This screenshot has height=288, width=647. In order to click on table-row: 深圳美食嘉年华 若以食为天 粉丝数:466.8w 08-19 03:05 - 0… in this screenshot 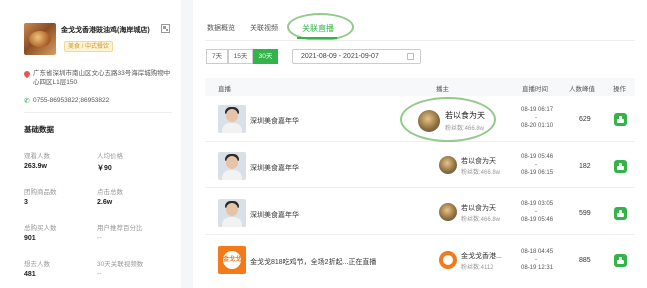, I will do `click(420, 212)`.